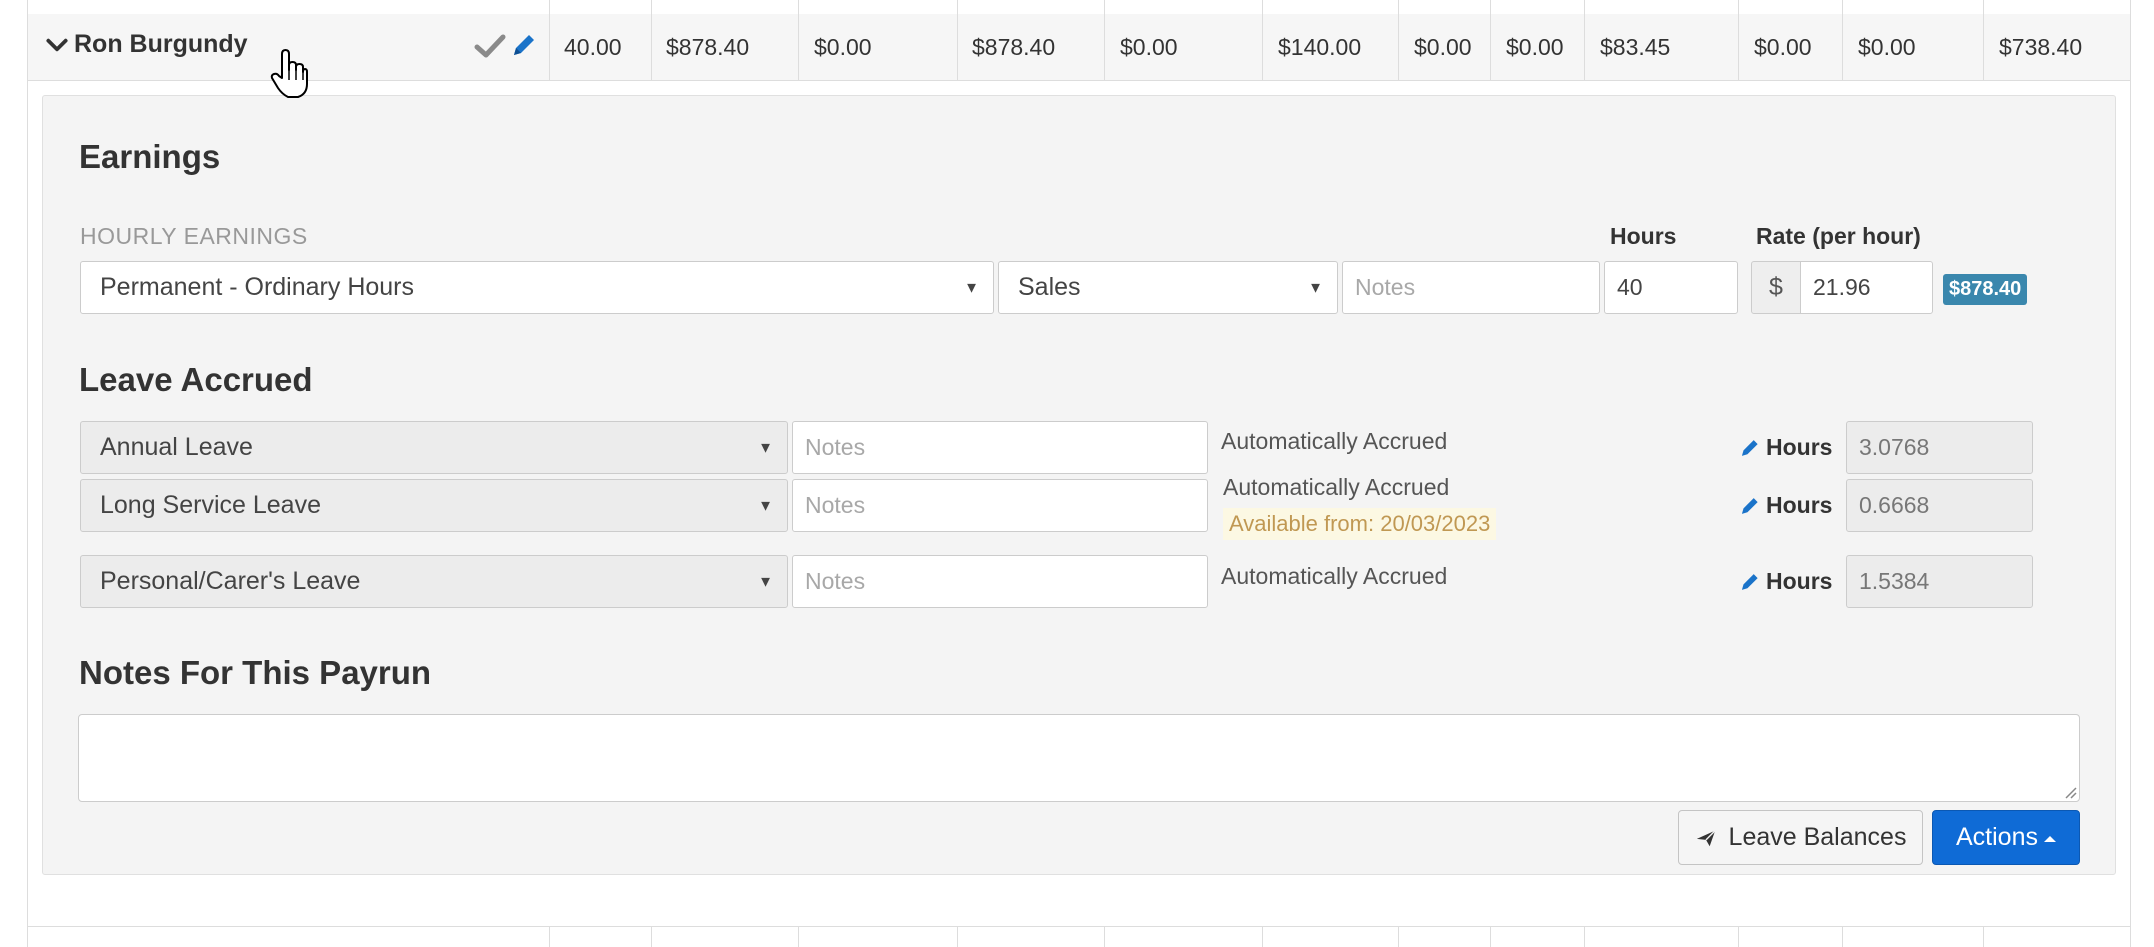 The width and height of the screenshot is (2154, 947). Describe the element at coordinates (1079, 758) in the screenshot. I see `payrun-notes-textarea` at that location.